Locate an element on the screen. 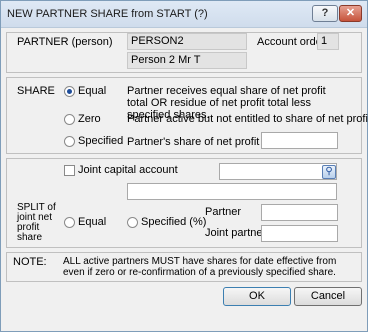 The width and height of the screenshot is (368, 332). share-zero-label: Zero is located at coordinates (89, 119).